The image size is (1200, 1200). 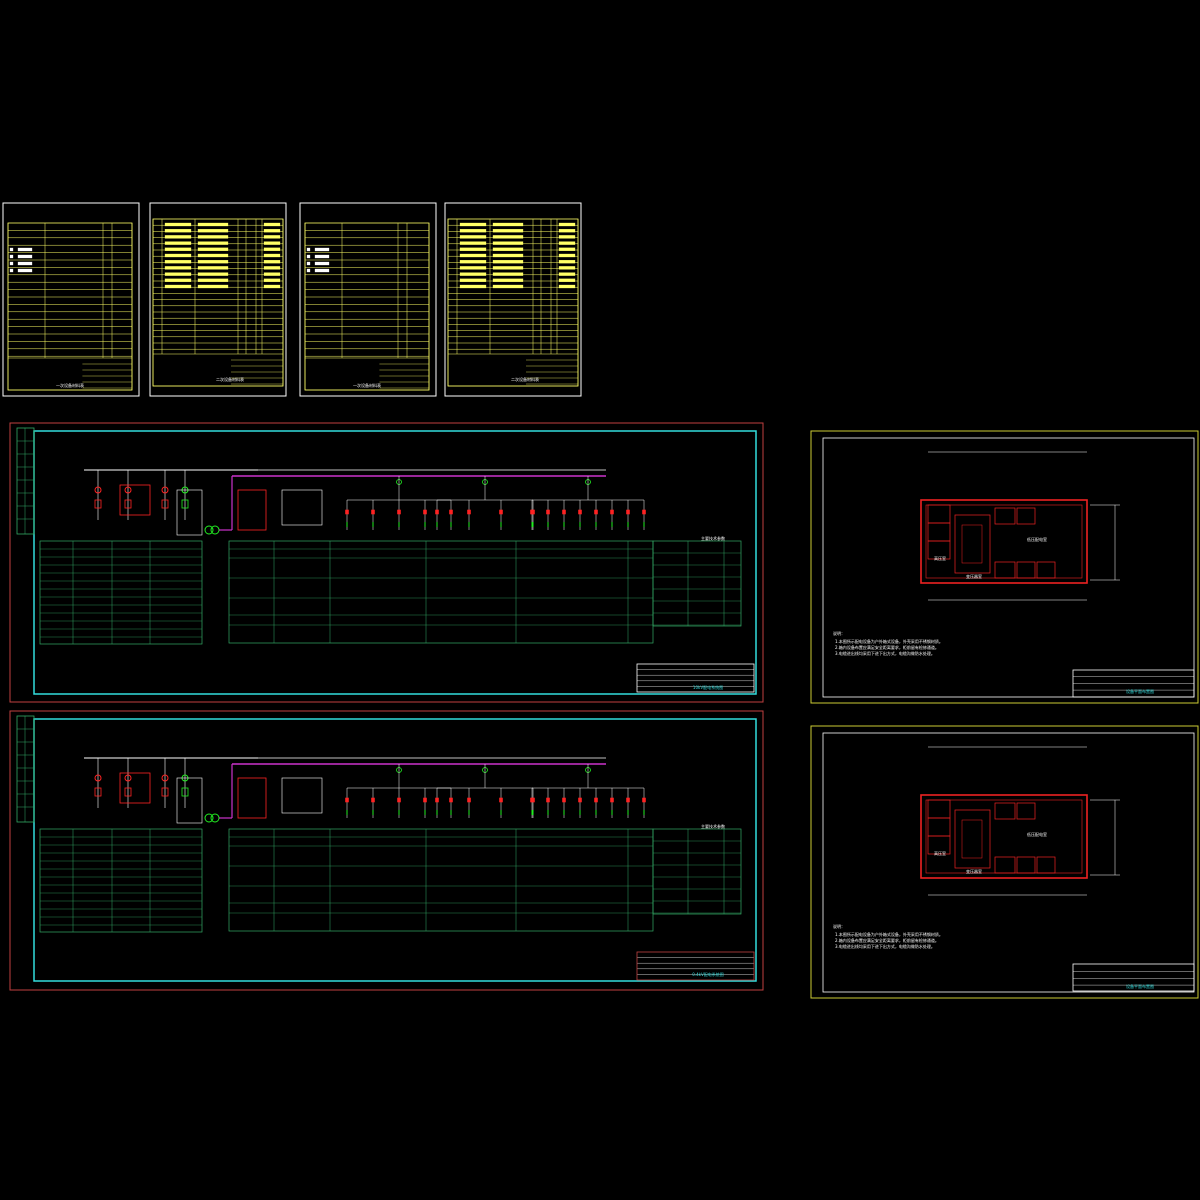 What do you see at coordinates (887, 647) in the screenshot?
I see `note-line-2: 2.箱内设备布置应满足安全距离要求，柜前留有检修通道。` at bounding box center [887, 647].